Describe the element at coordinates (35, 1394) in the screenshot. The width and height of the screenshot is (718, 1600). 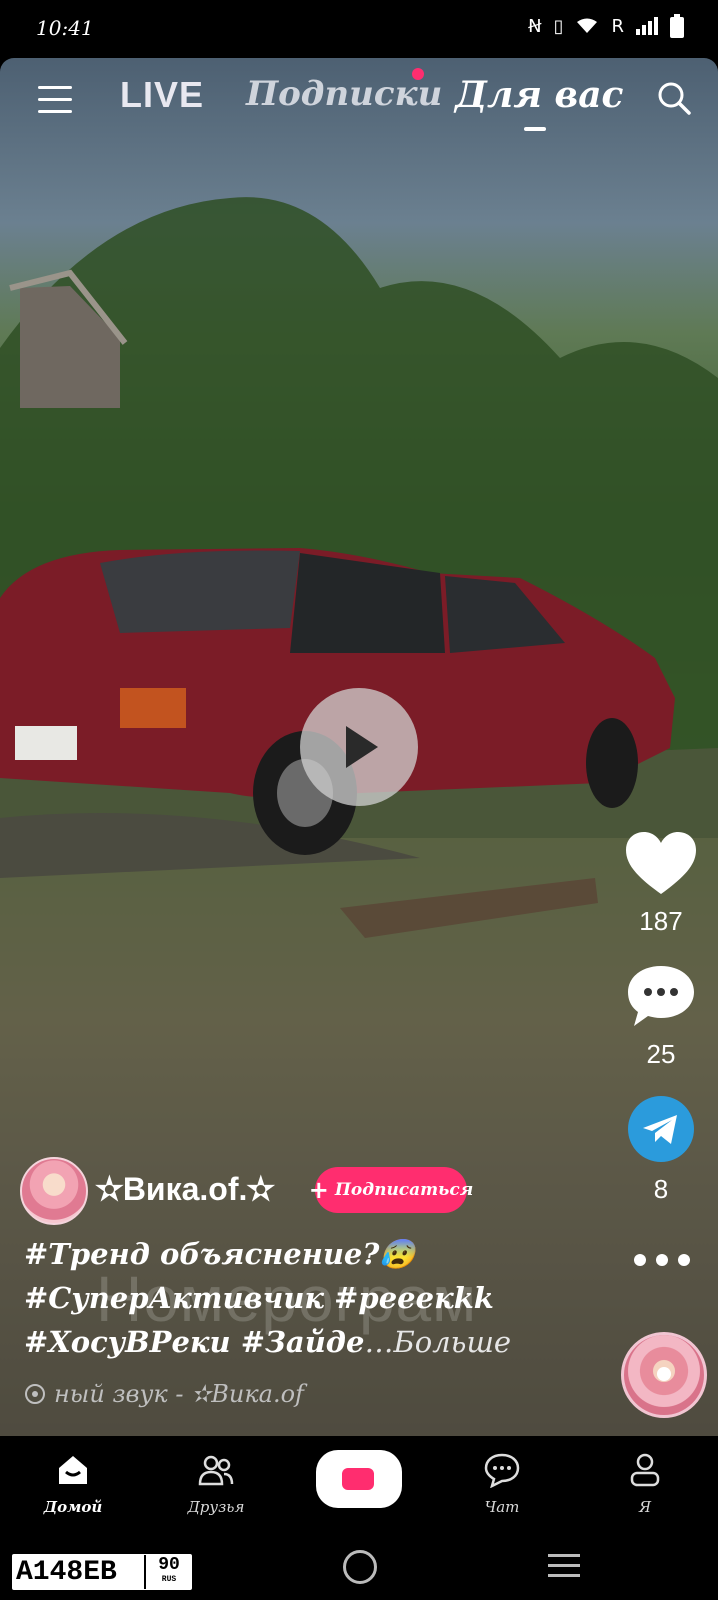
I see `music-icon` at that location.